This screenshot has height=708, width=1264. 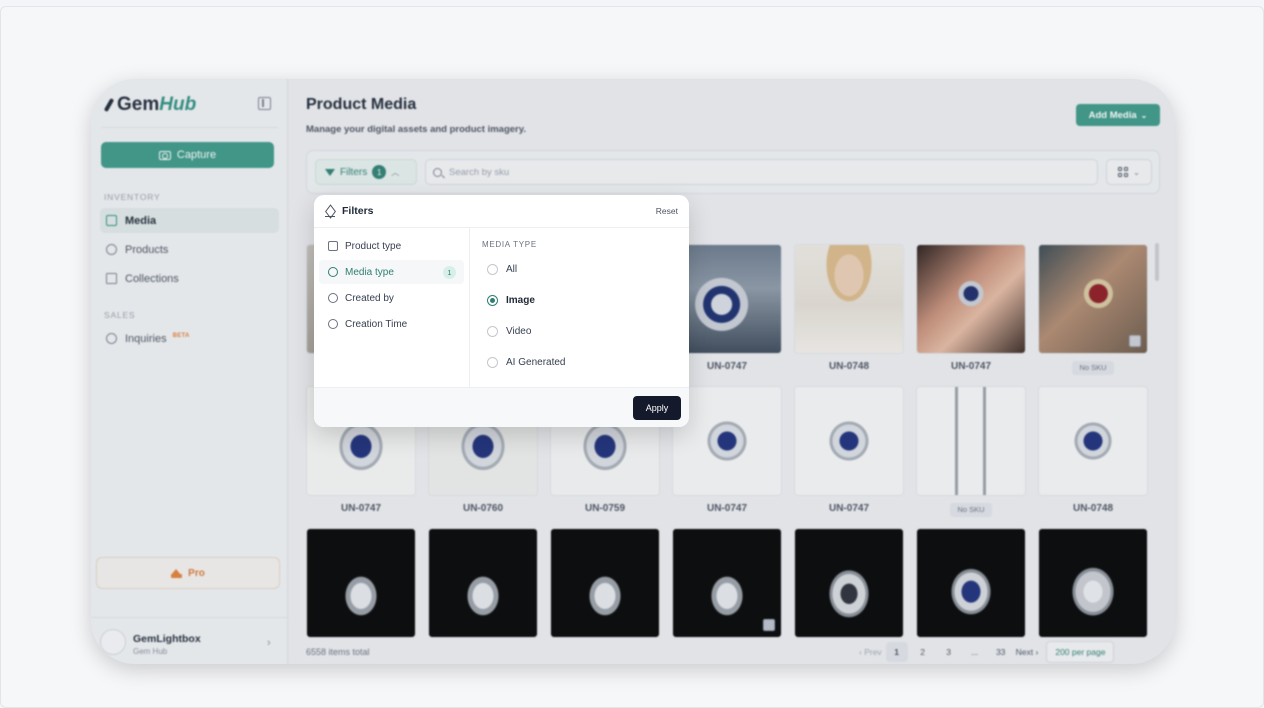 I want to click on search-icon, so click(x=437, y=172).